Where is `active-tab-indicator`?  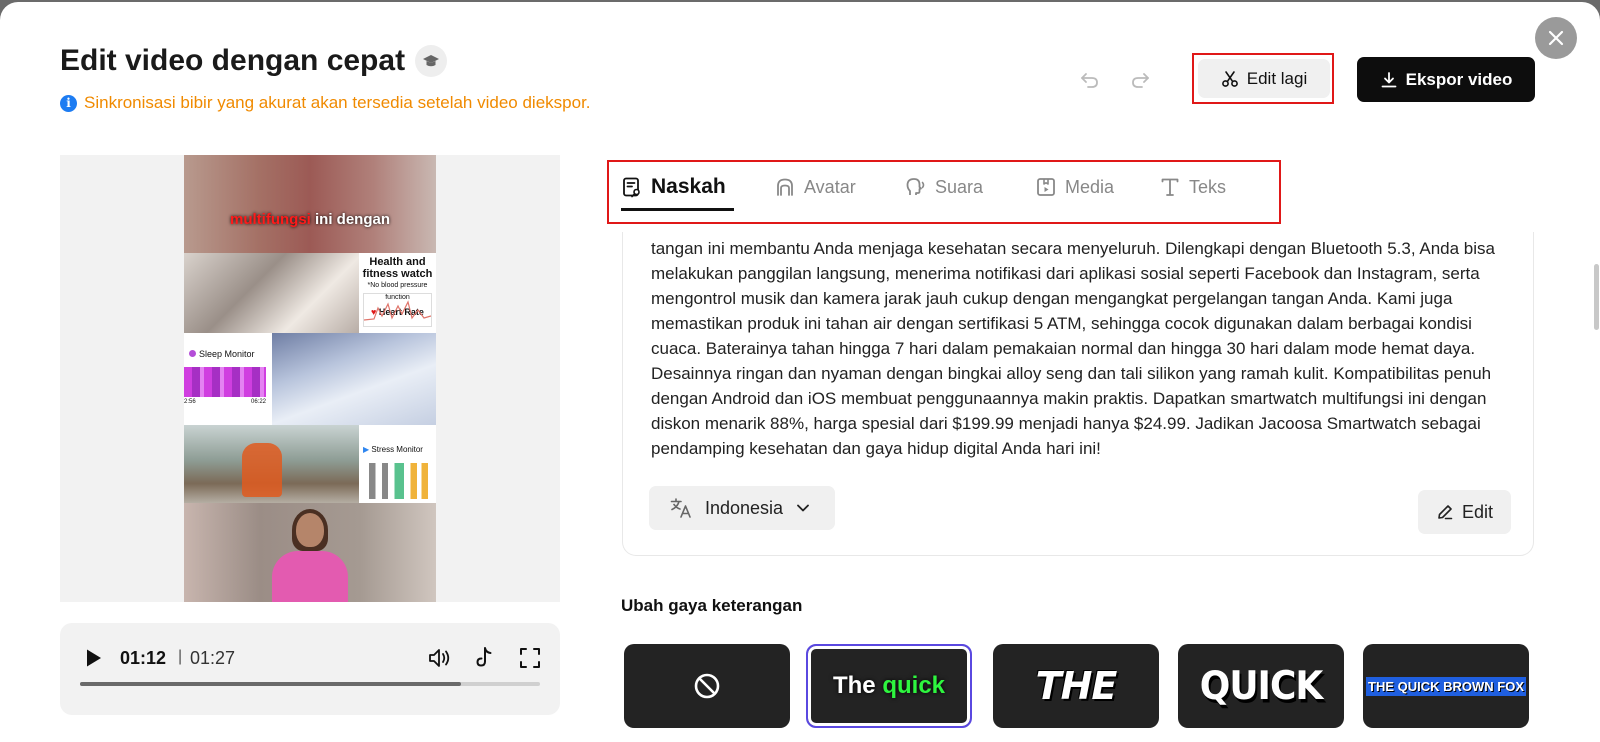 active-tab-indicator is located at coordinates (677, 209).